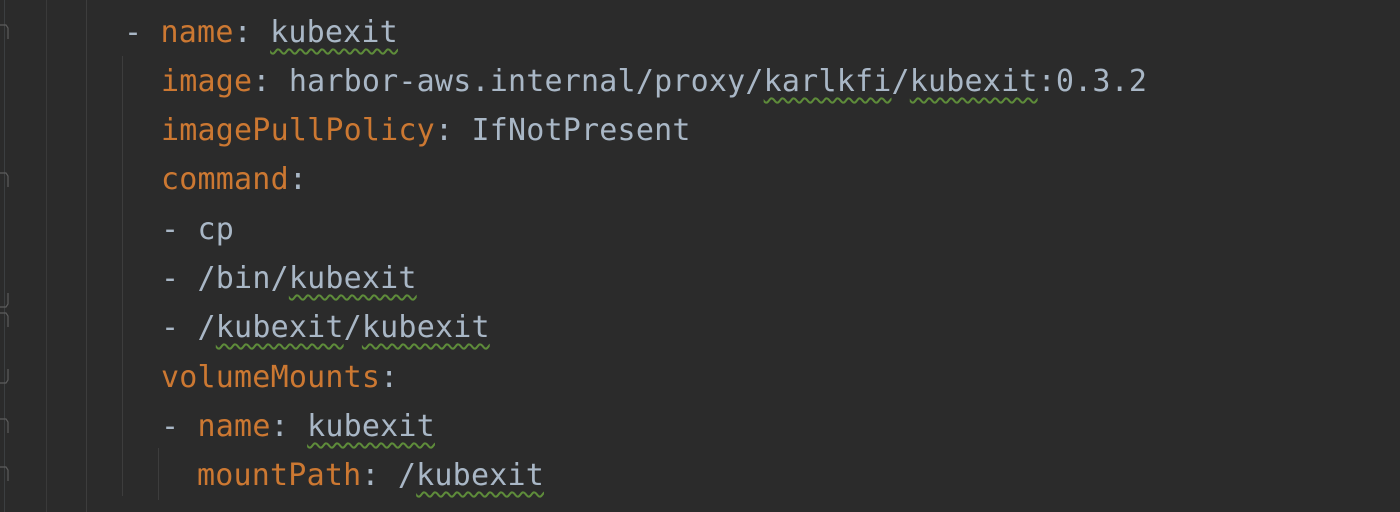 The width and height of the screenshot is (1400, 512). I want to click on code-line-1: - name: kubexit, so click(261, 32).